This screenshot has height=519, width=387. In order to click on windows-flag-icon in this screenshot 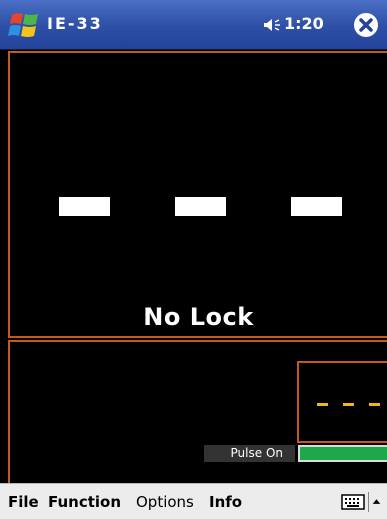, I will do `click(25, 25)`.